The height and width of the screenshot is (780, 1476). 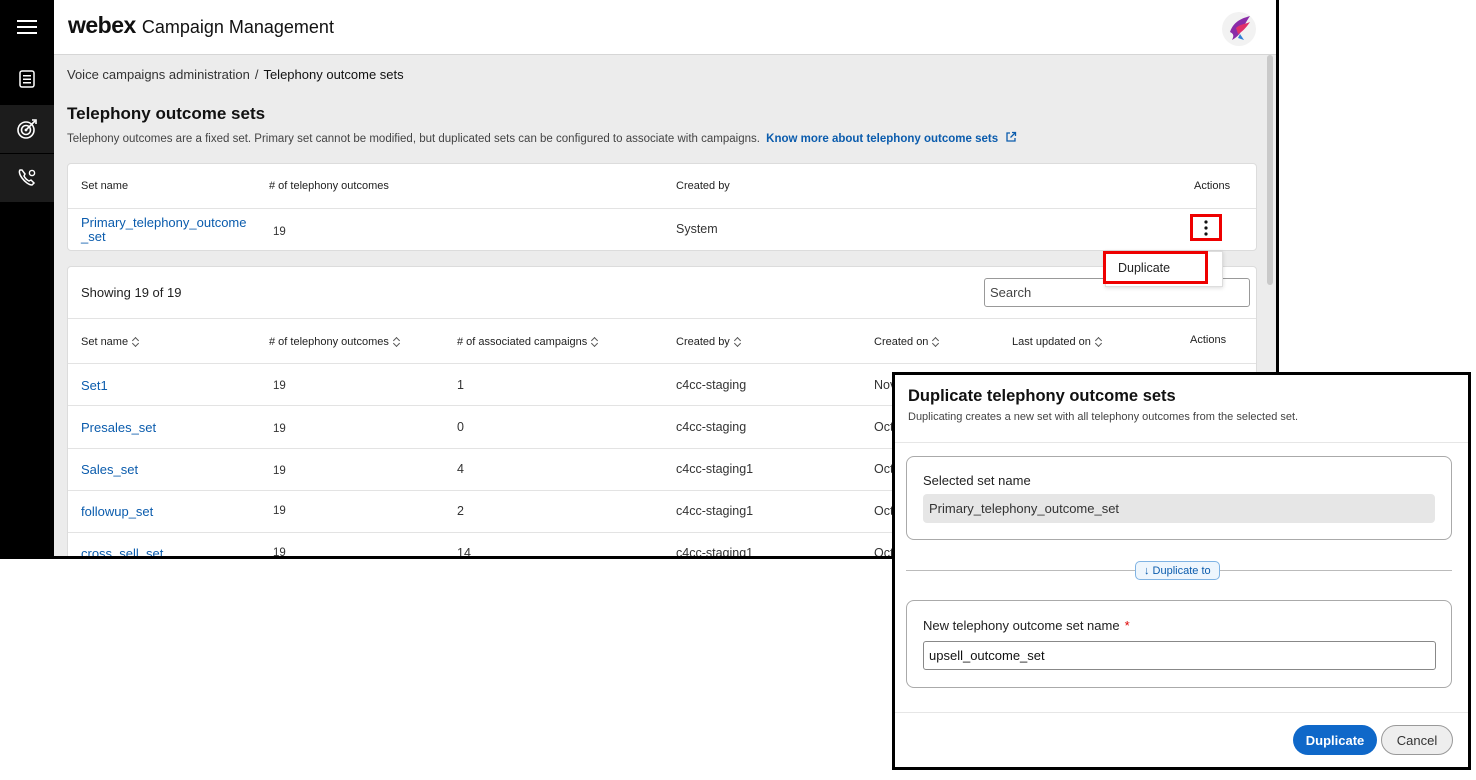 What do you see at coordinates (697, 229) in the screenshot?
I see `primary-created-by: System` at bounding box center [697, 229].